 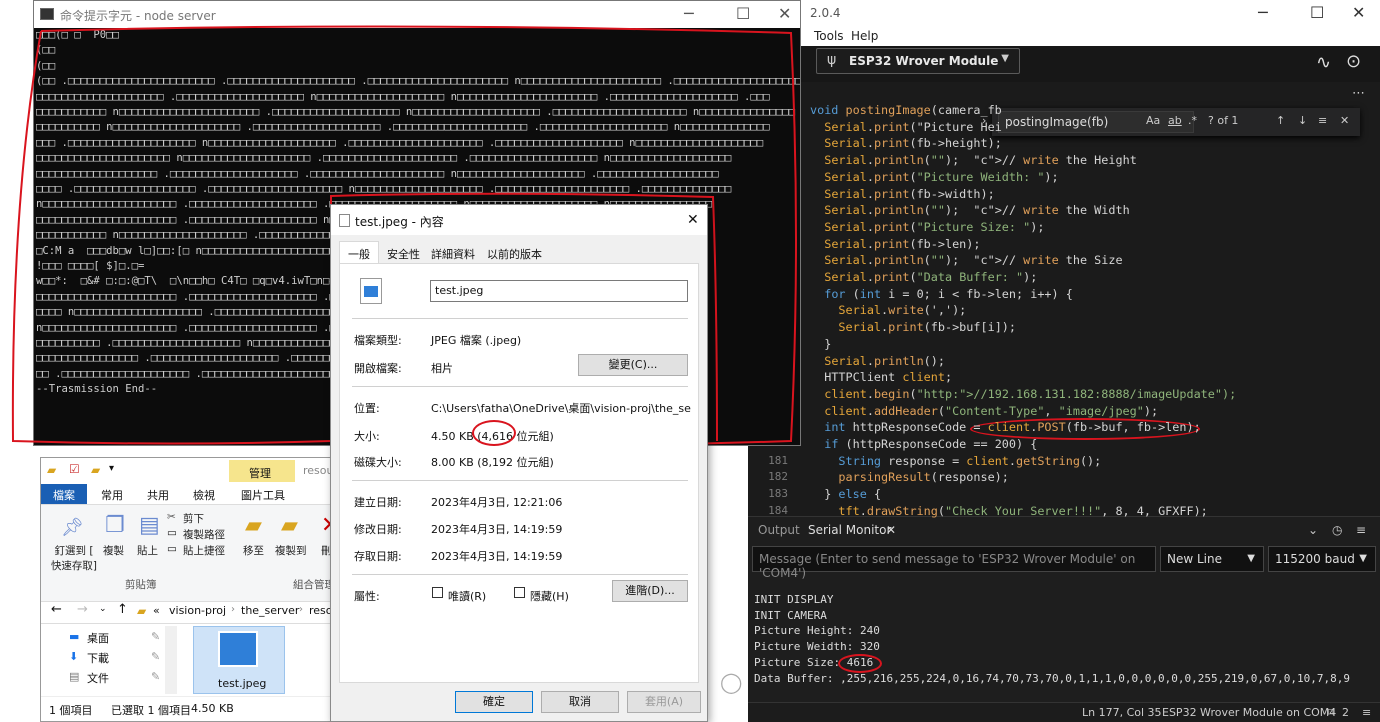 I want to click on menu-icon: ≡, so click(x=1366, y=712).